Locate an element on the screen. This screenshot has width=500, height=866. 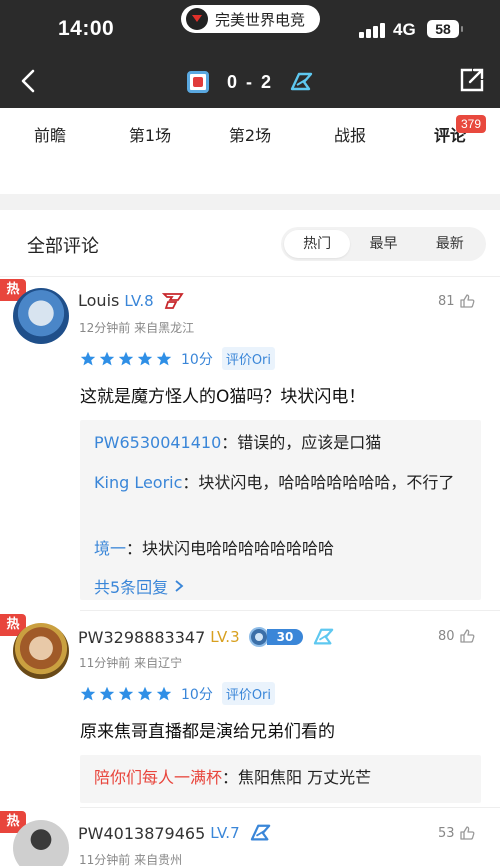
comment-username: Louis LV.8 is located at coordinates (131, 300).